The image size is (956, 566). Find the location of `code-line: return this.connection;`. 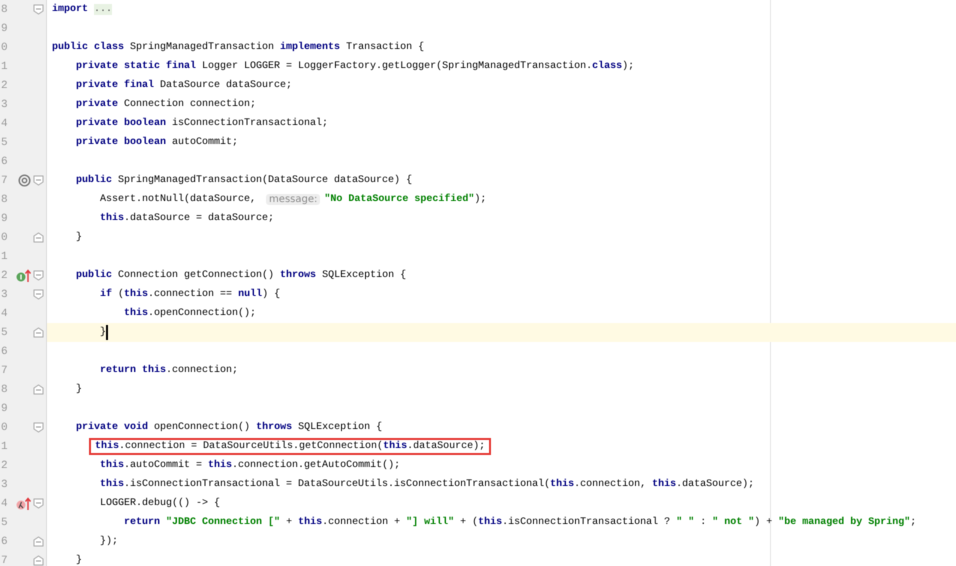

code-line: return this.connection; is located at coordinates (168, 370).